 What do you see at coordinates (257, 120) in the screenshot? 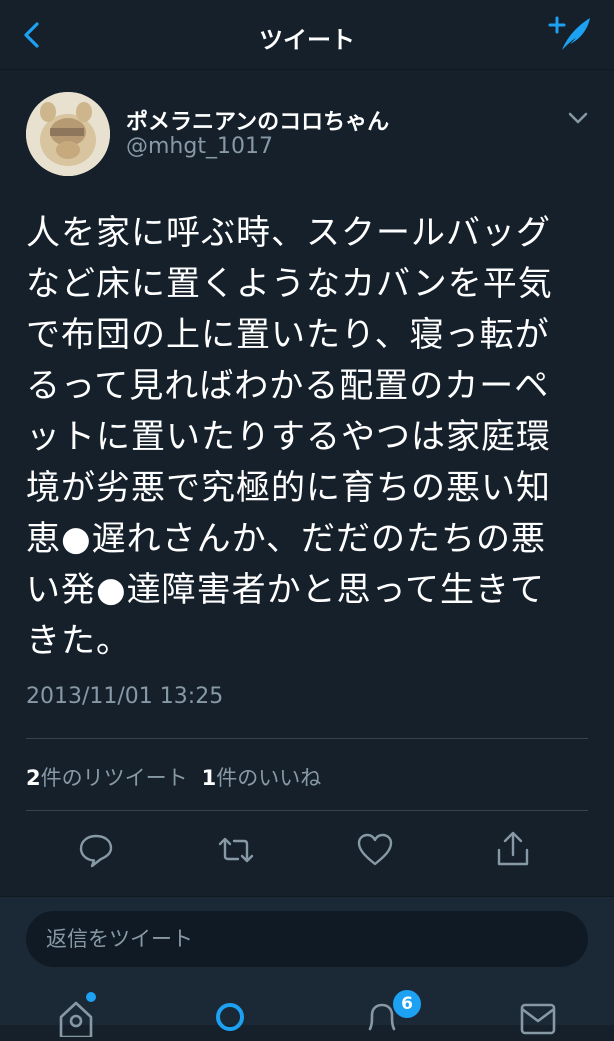
I see `author-name: ポメラニアンのコロちゃん` at bounding box center [257, 120].